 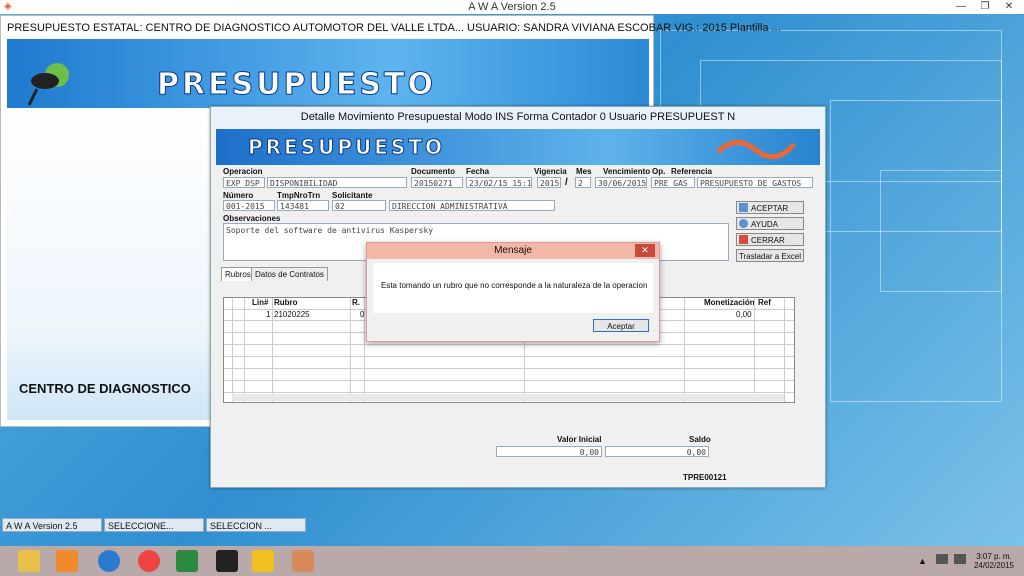 I want to click on ayuda-button: AYUDA, so click(x=770, y=223).